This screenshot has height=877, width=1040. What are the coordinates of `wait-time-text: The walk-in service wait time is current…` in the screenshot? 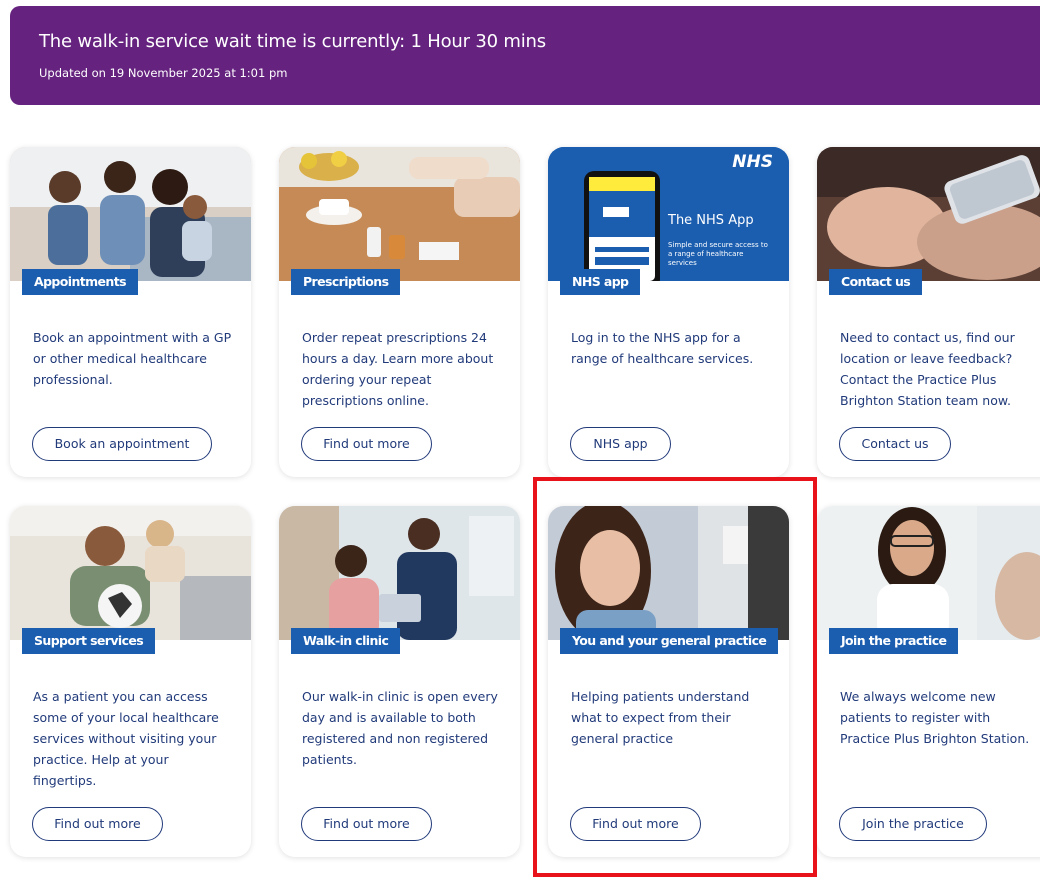 It's located at (292, 41).